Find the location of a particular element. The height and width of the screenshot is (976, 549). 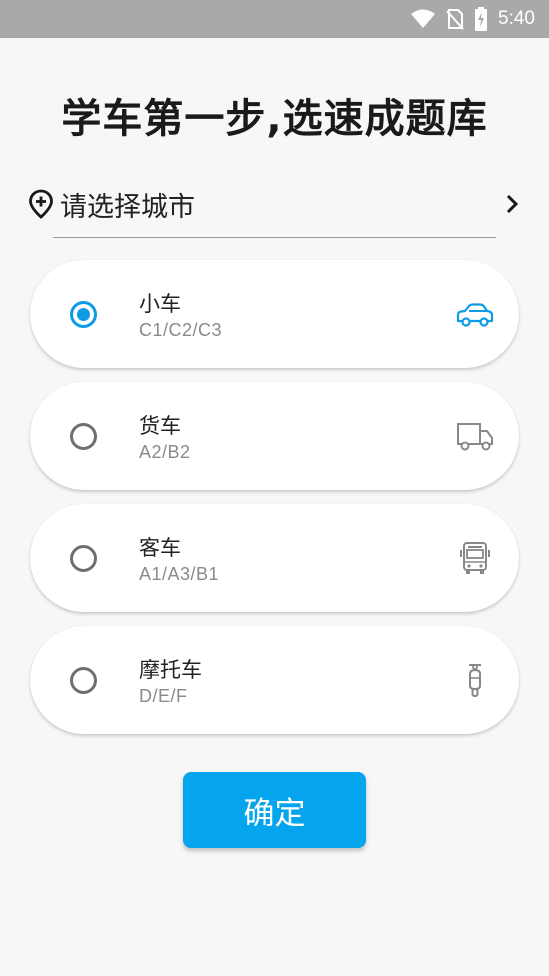

option-name: 小车 is located at coordinates (160, 304).